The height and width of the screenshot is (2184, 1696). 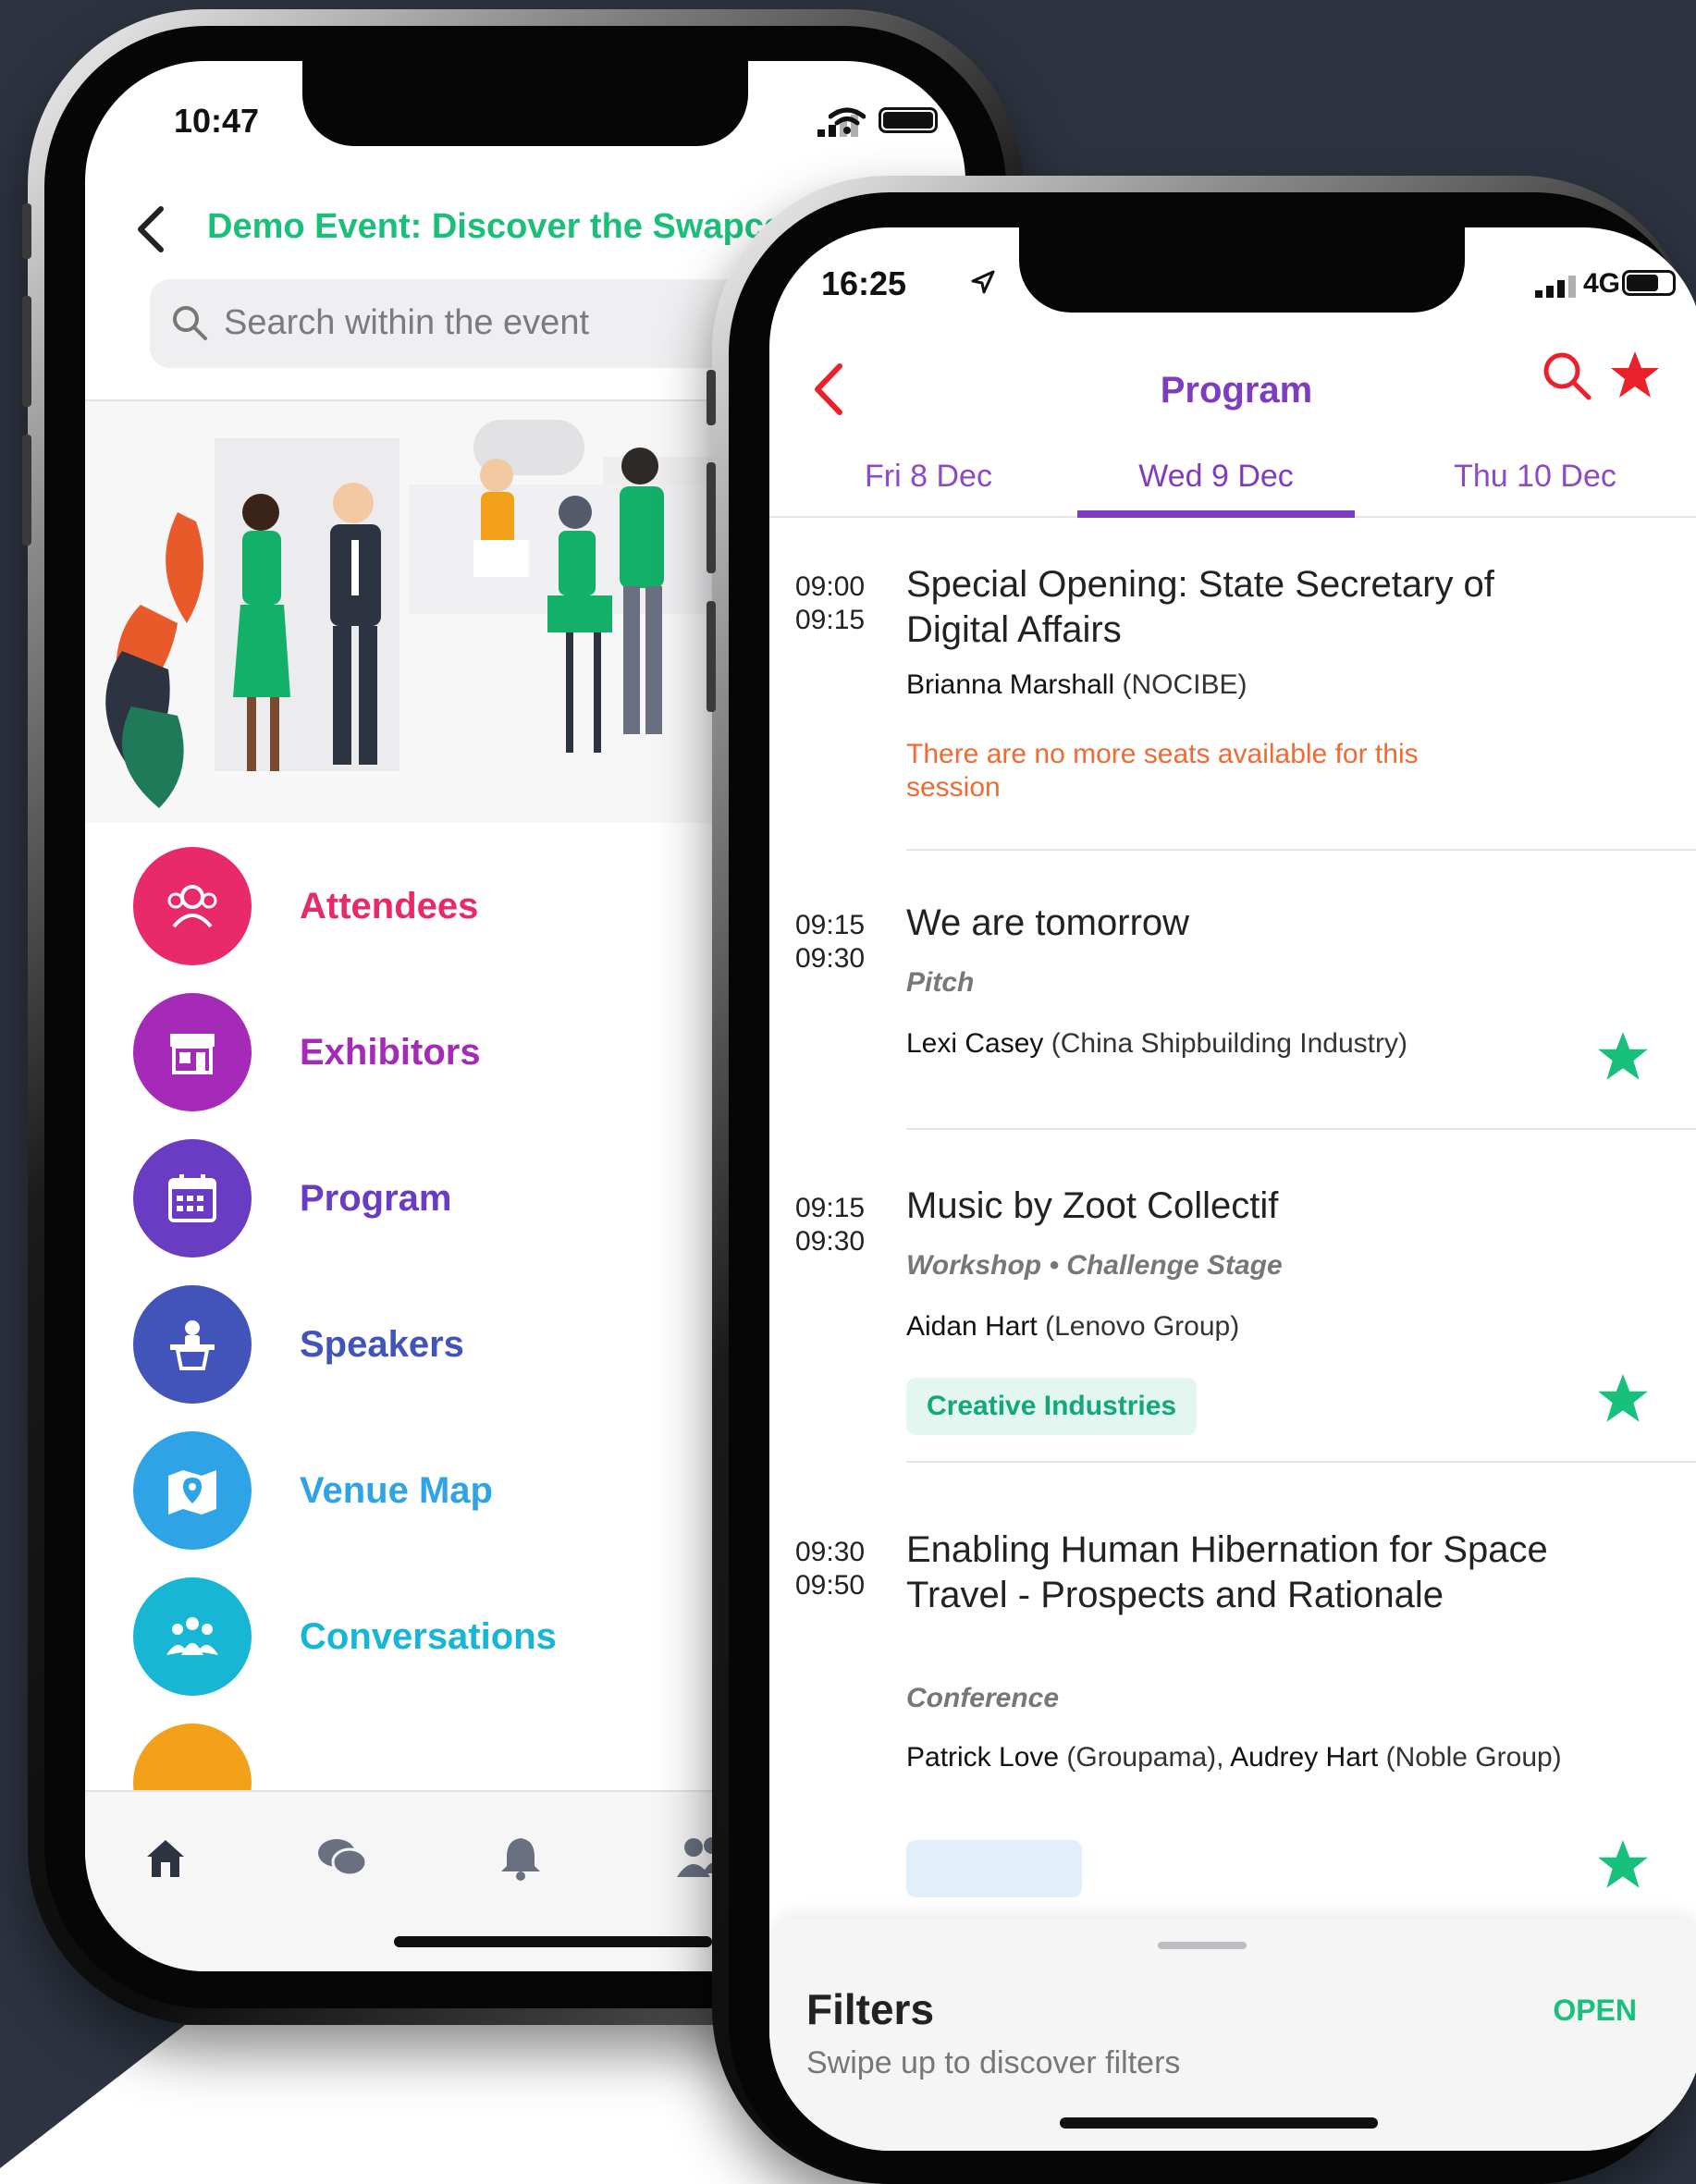 I want to click on bell-icon, so click(x=520, y=1857).